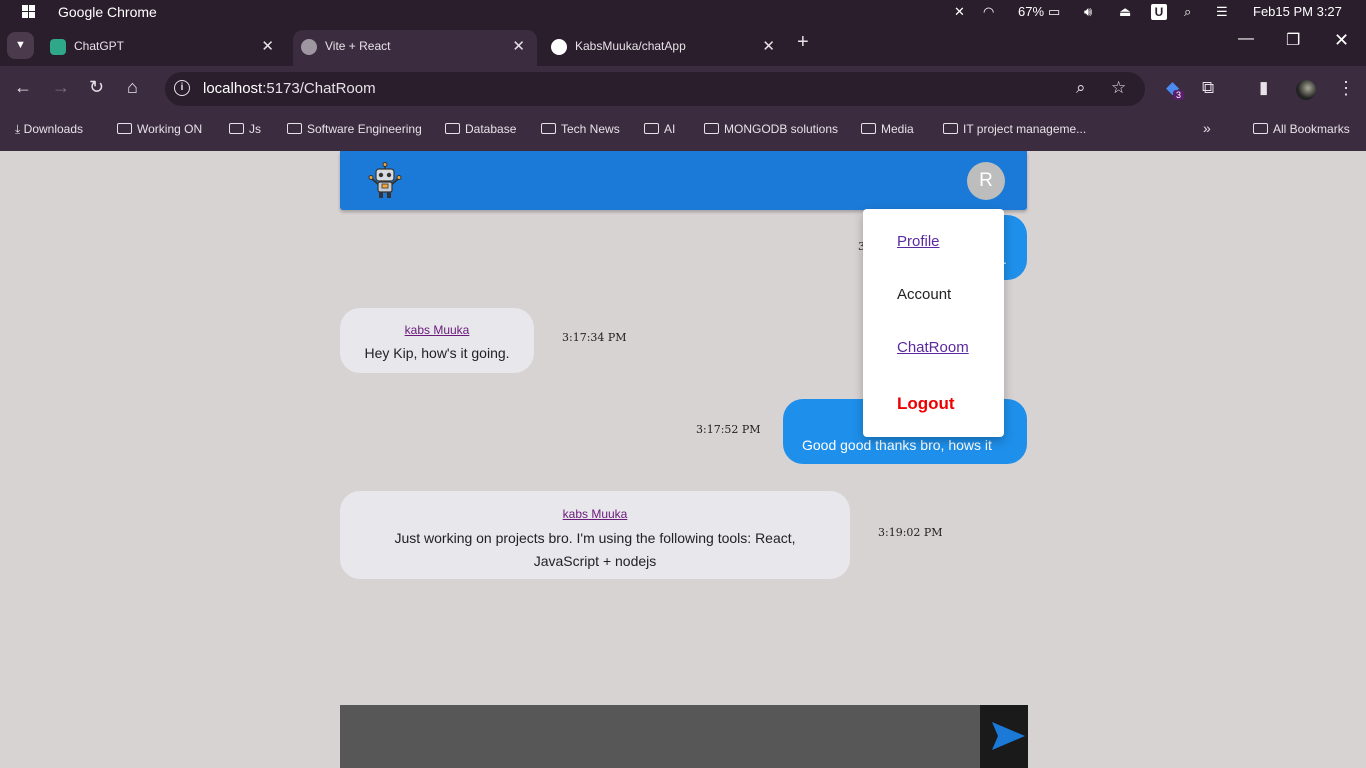 The width and height of the screenshot is (1366, 768). What do you see at coordinates (28, 11) in the screenshot?
I see `windows-start-icon` at bounding box center [28, 11].